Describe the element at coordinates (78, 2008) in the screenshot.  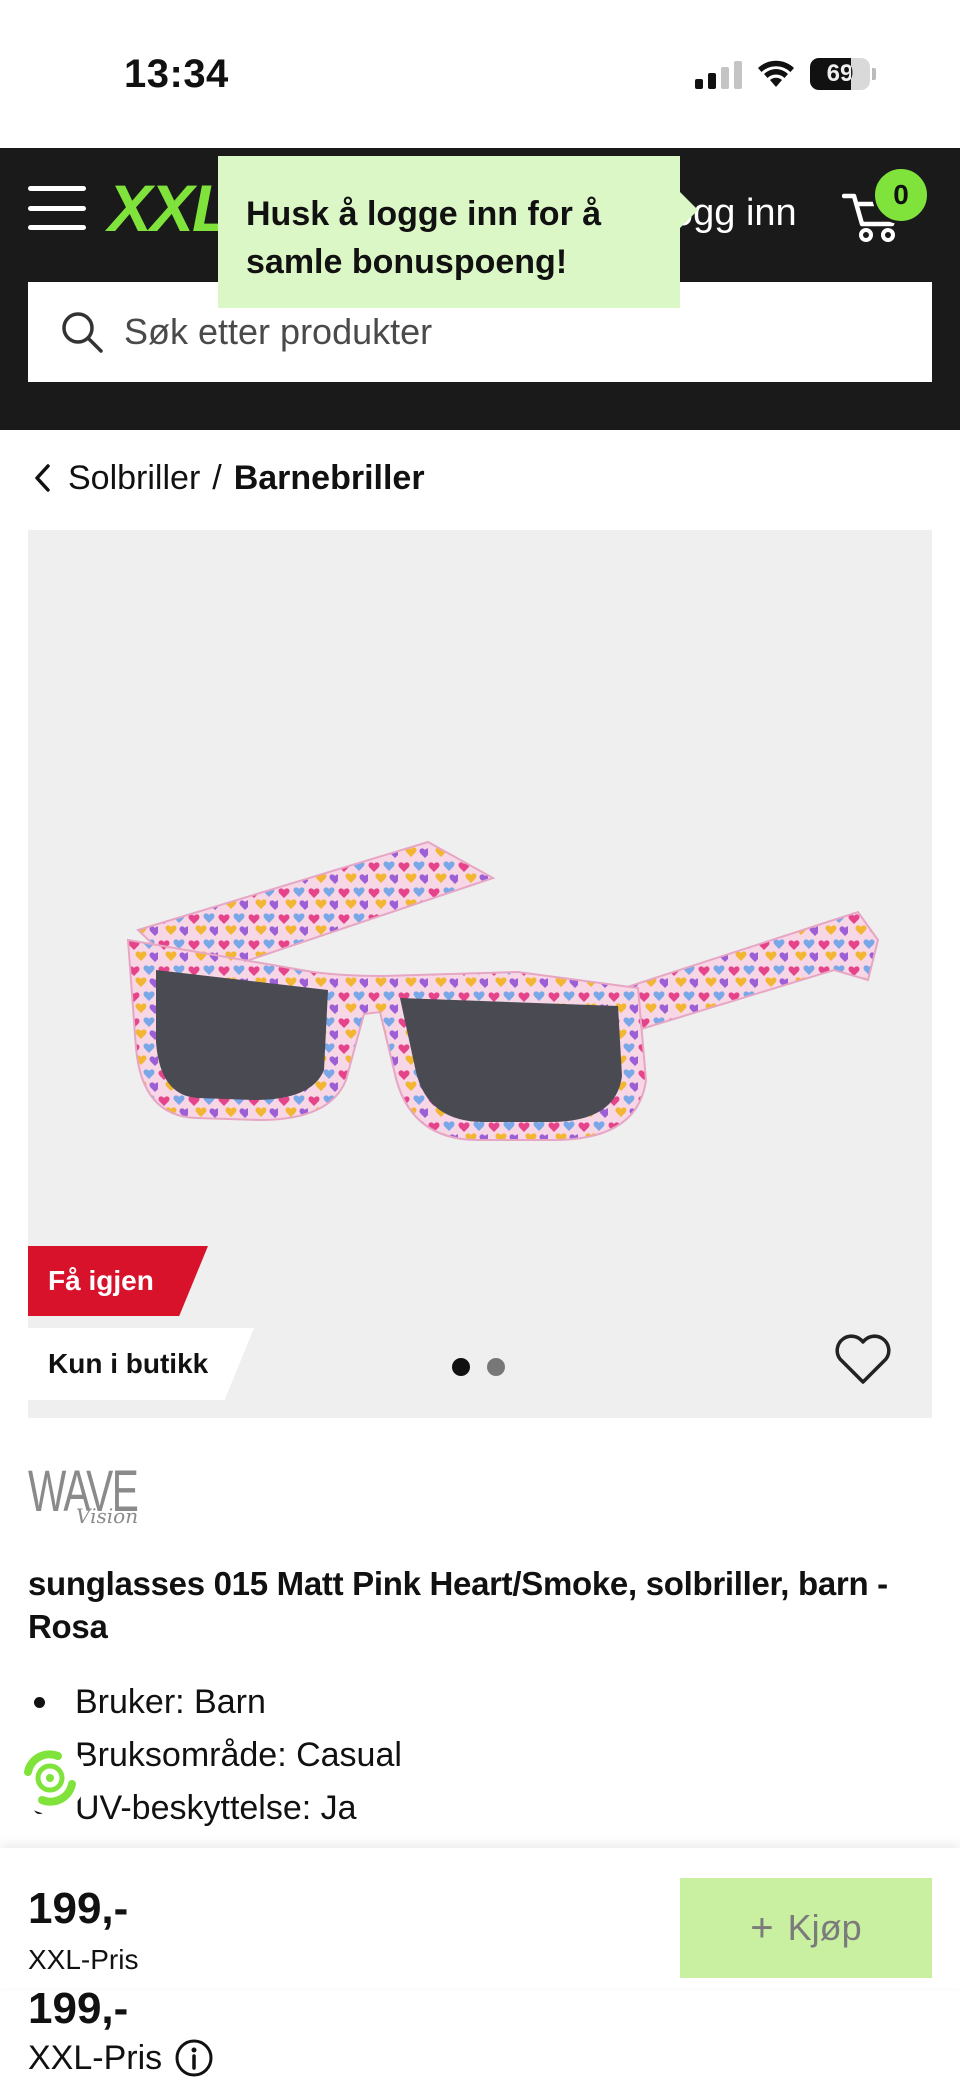
I see `price-underlay: 199,-` at that location.